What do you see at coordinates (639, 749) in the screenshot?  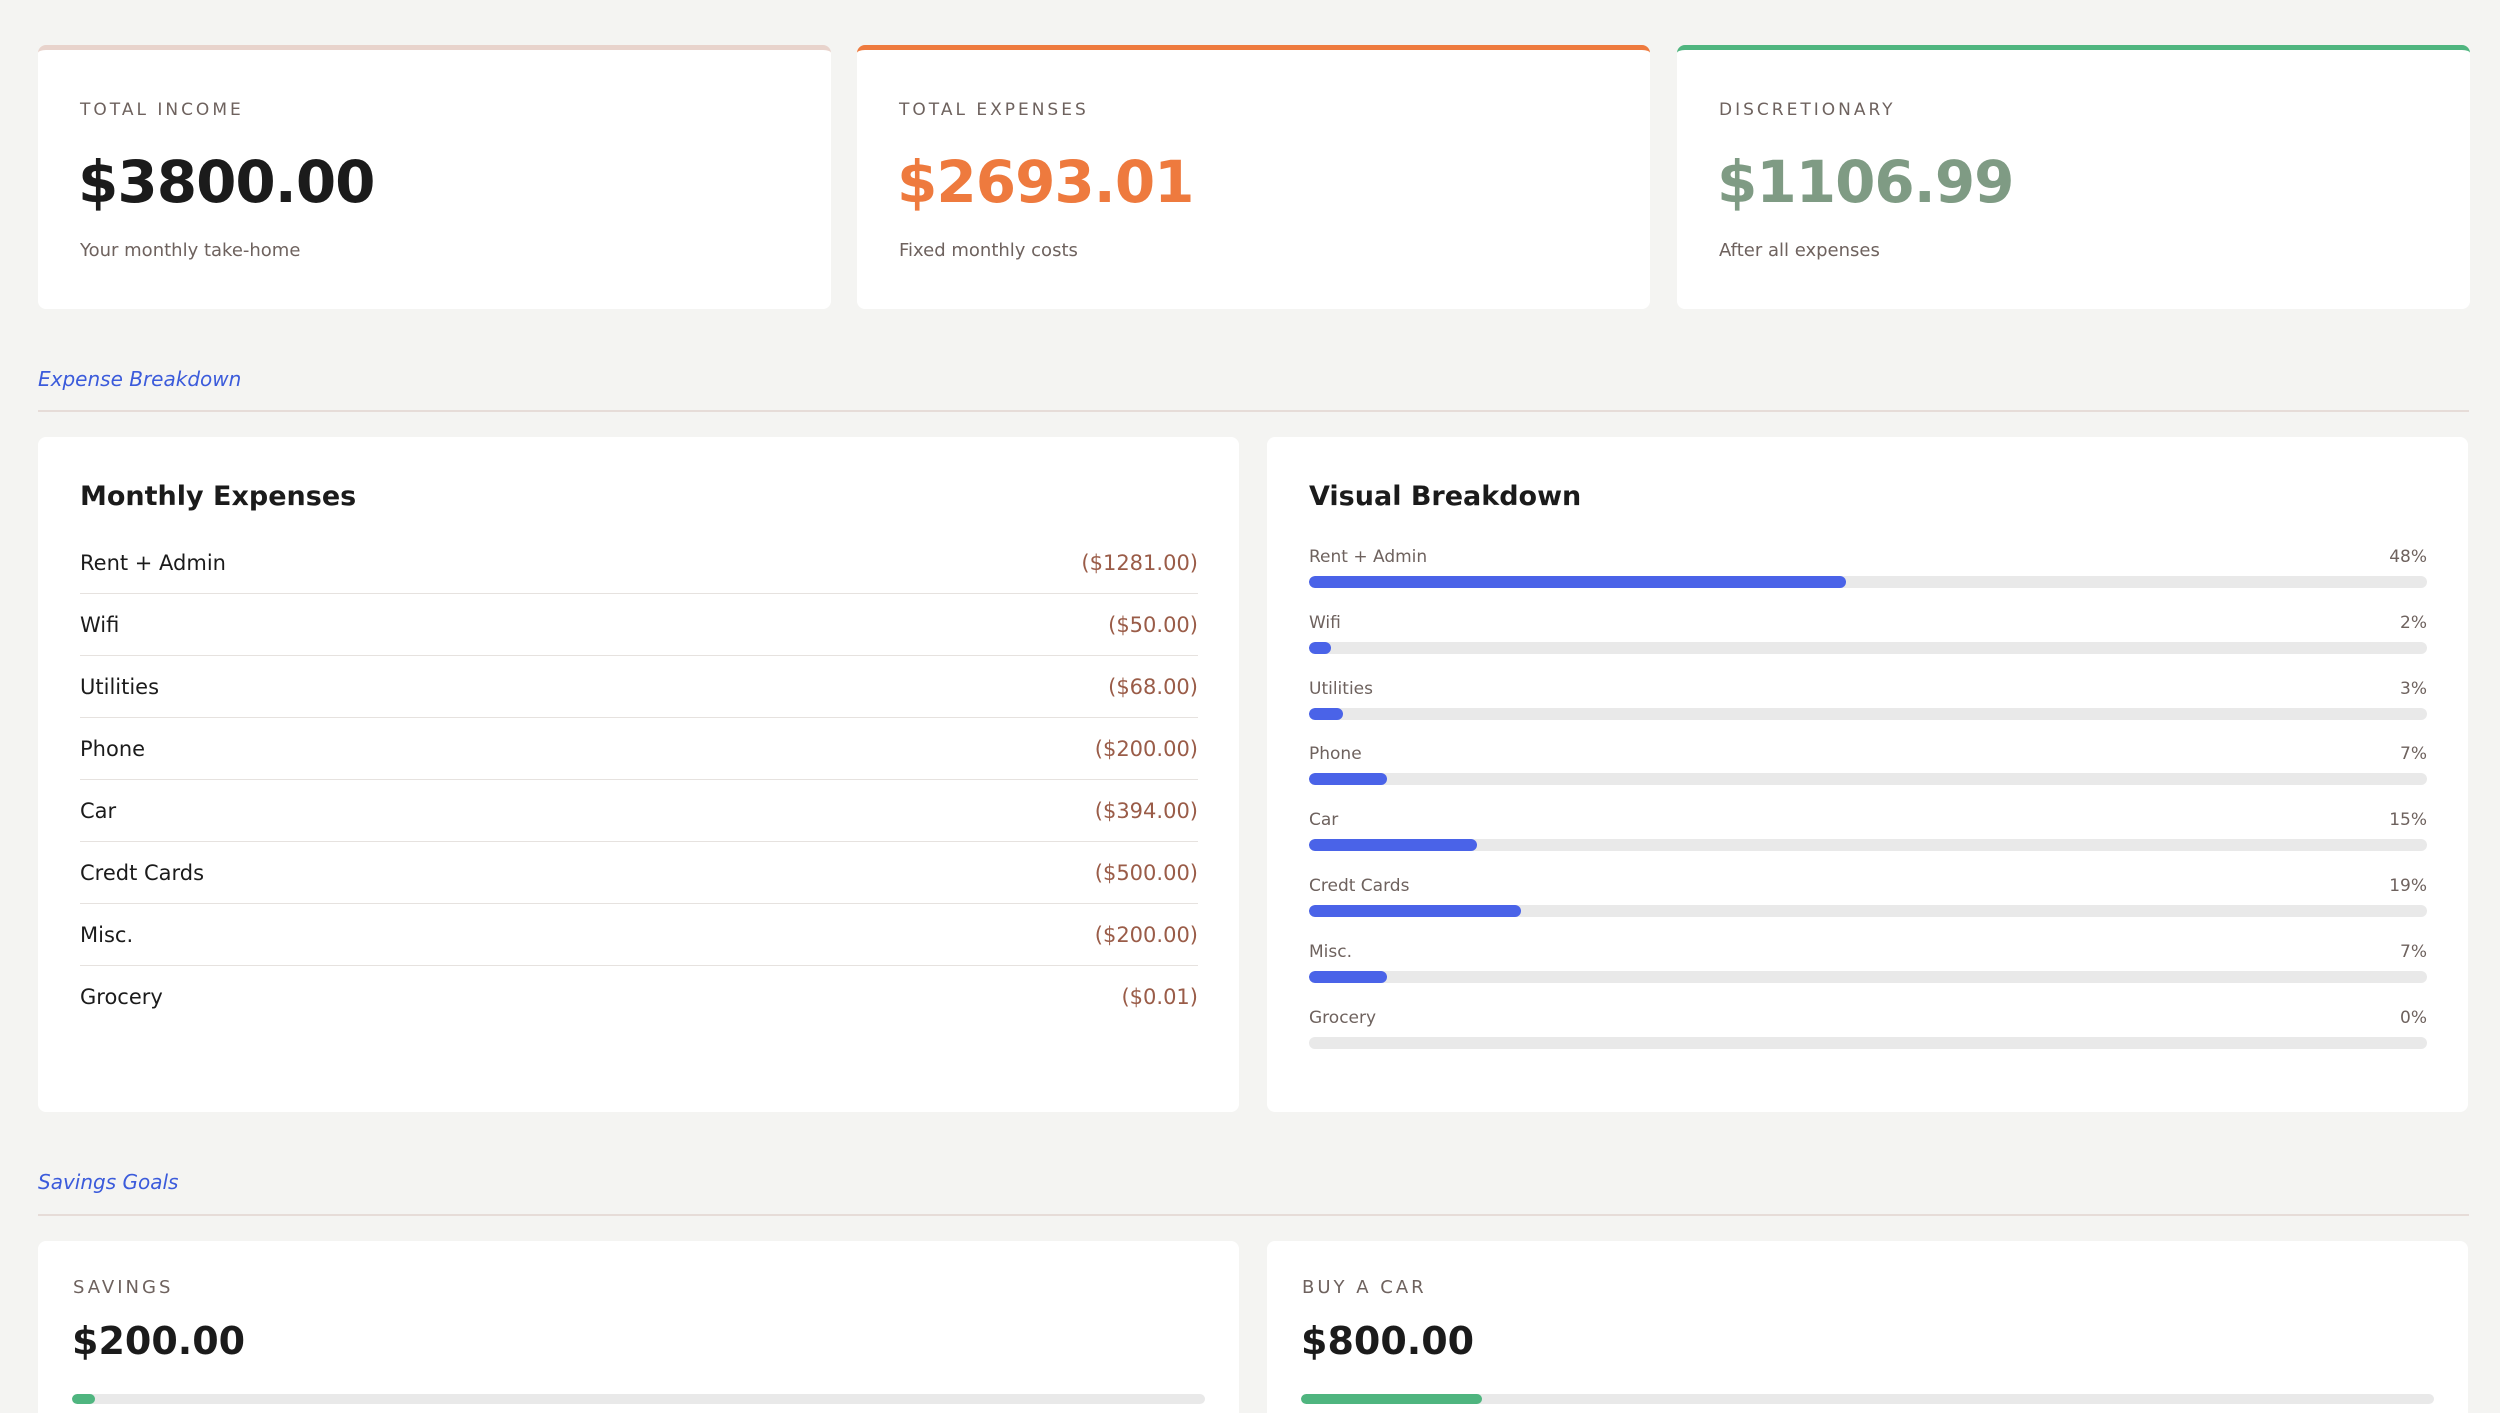 I see `expense-row: Phone ($200.00)` at bounding box center [639, 749].